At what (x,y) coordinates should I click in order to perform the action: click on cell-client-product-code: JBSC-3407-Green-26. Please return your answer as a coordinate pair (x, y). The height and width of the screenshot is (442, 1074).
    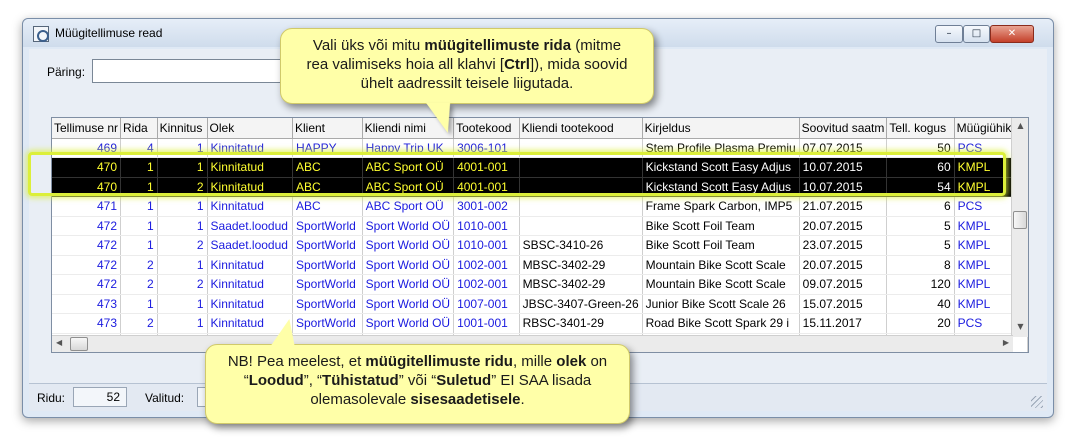
    Looking at the image, I should click on (581, 304).